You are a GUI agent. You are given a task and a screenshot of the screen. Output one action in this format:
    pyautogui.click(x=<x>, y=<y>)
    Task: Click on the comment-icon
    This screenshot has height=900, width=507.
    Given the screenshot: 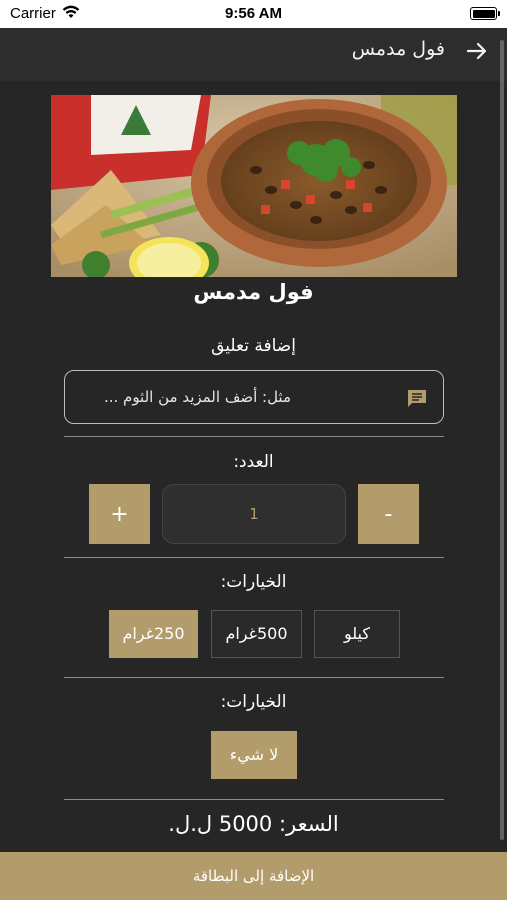 What is the action you would take?
    pyautogui.click(x=417, y=398)
    